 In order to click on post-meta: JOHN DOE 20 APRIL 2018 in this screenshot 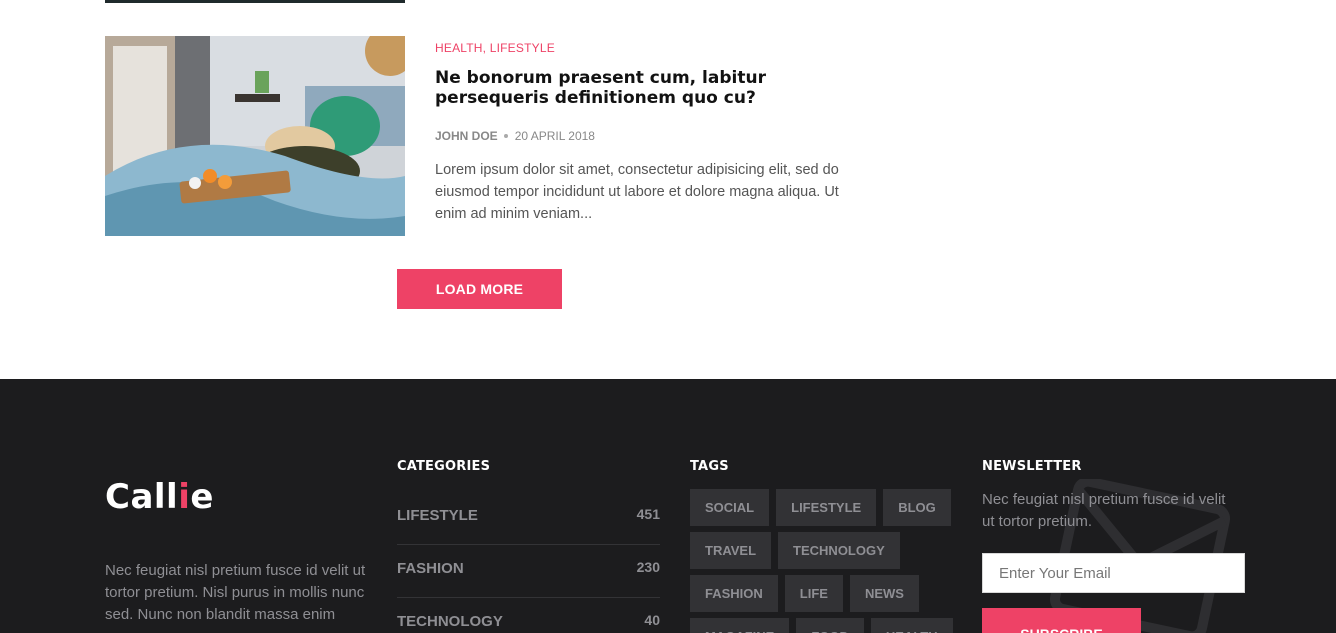, I will do `click(650, 136)`.